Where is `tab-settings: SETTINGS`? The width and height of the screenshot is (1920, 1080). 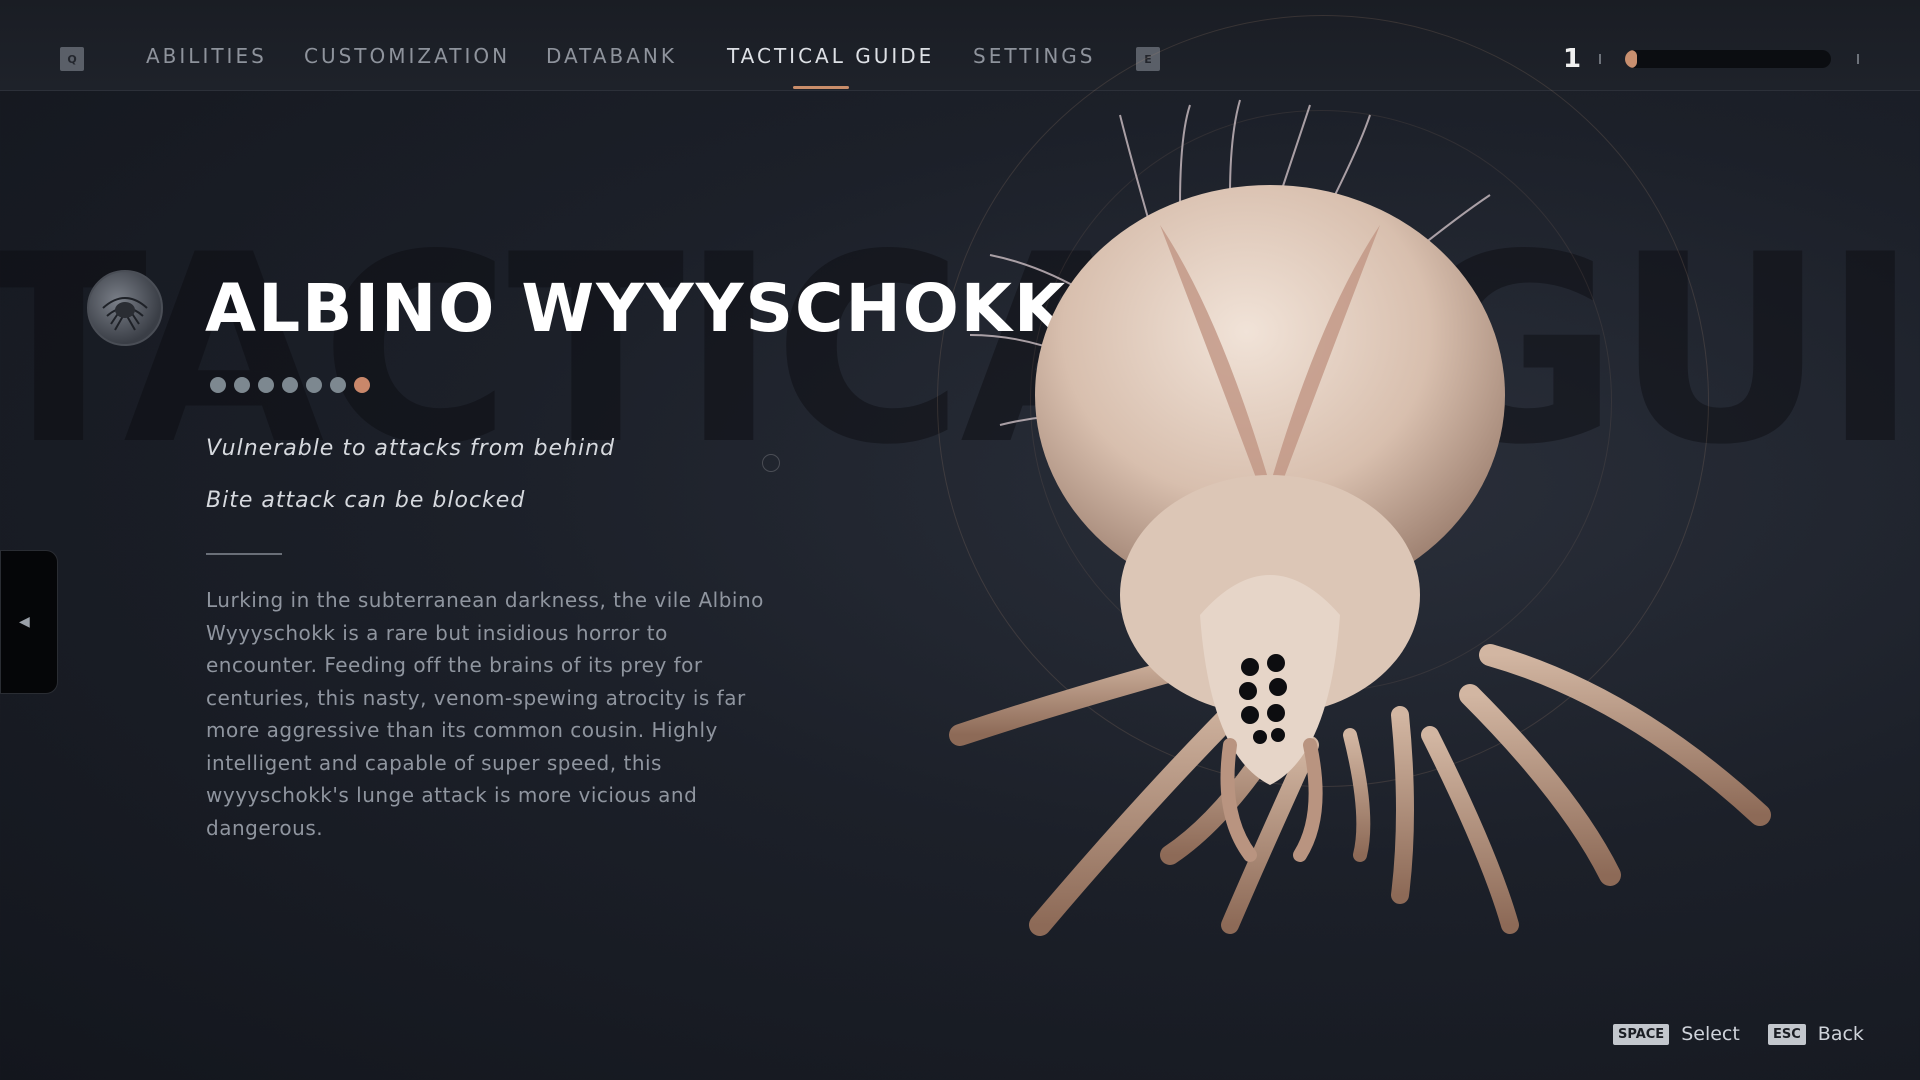
tab-settings: SETTINGS is located at coordinates (1034, 56).